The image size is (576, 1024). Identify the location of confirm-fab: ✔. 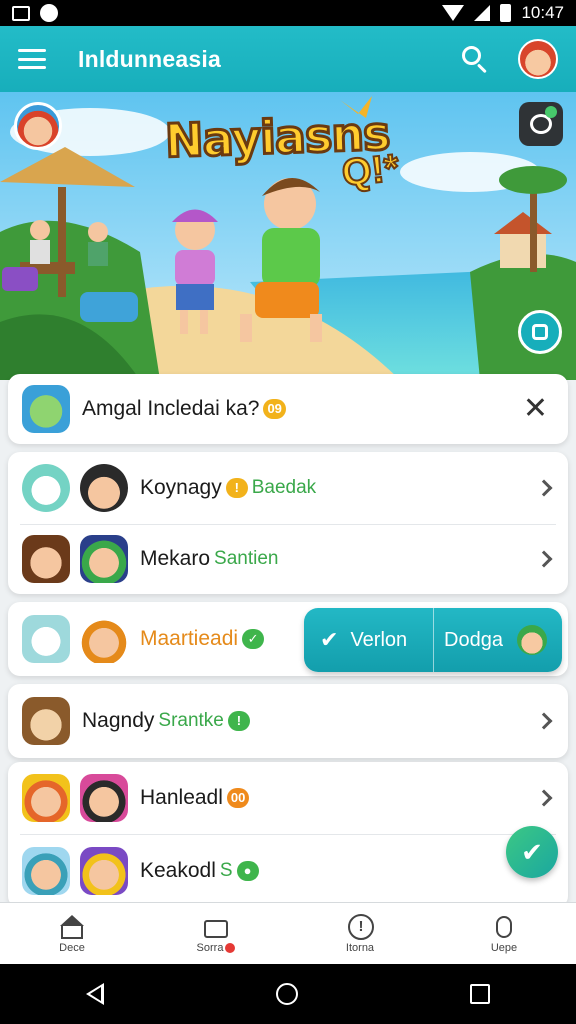
(532, 852).